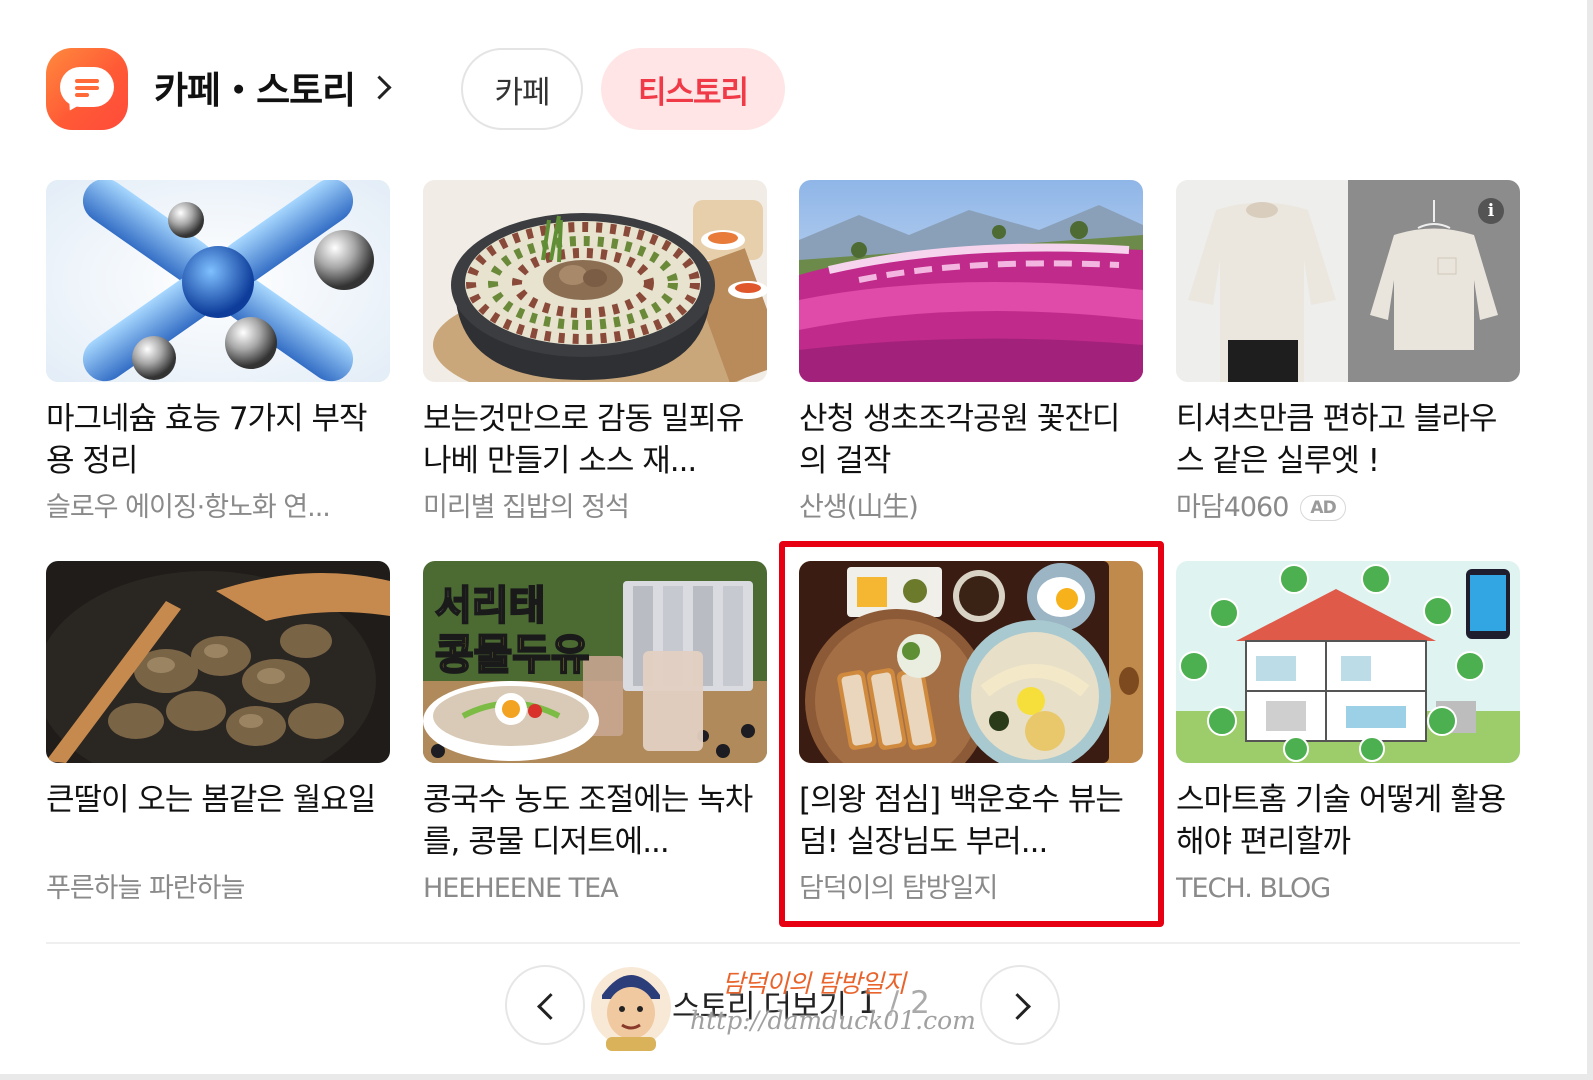 This screenshot has width=1593, height=1080. I want to click on thumbnail-soy-noodle-product: 서리태 콩물두유, so click(595, 662).